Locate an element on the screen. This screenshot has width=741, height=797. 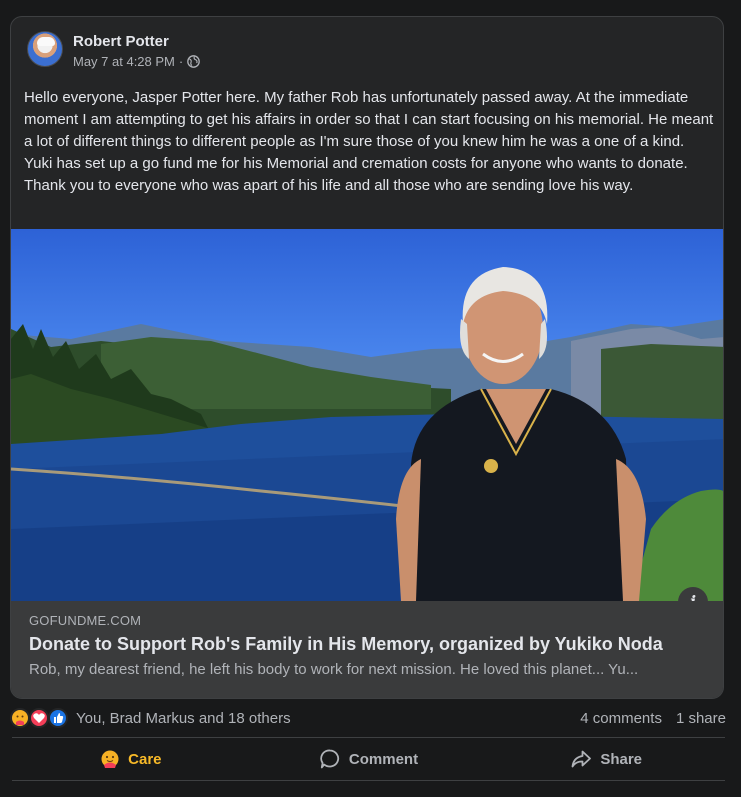
engagement-counts: 4 comments 1 share is located at coordinates (653, 718).